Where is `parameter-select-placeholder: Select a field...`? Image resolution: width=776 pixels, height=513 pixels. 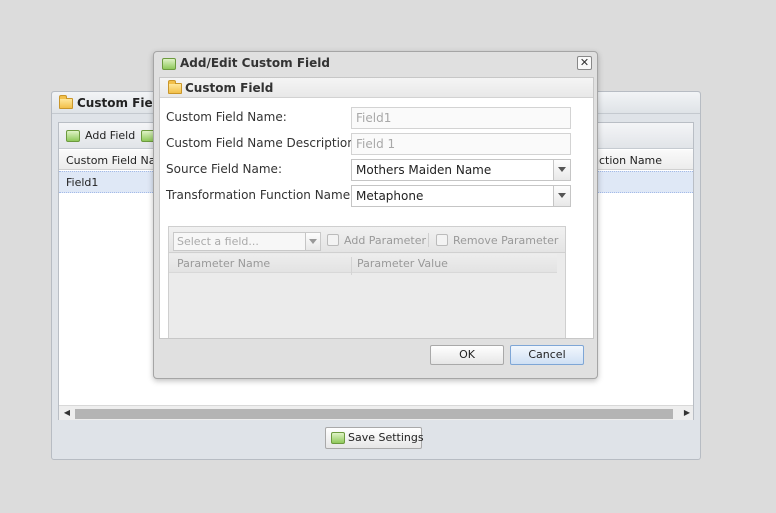
parameter-select-placeholder: Select a field... is located at coordinates (218, 241).